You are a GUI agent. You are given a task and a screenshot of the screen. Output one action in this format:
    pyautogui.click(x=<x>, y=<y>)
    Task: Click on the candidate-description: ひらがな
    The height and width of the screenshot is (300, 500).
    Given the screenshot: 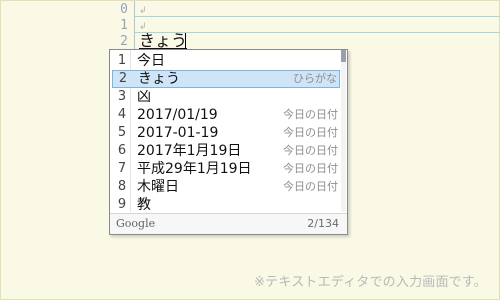 What is the action you would take?
    pyautogui.click(x=315, y=78)
    